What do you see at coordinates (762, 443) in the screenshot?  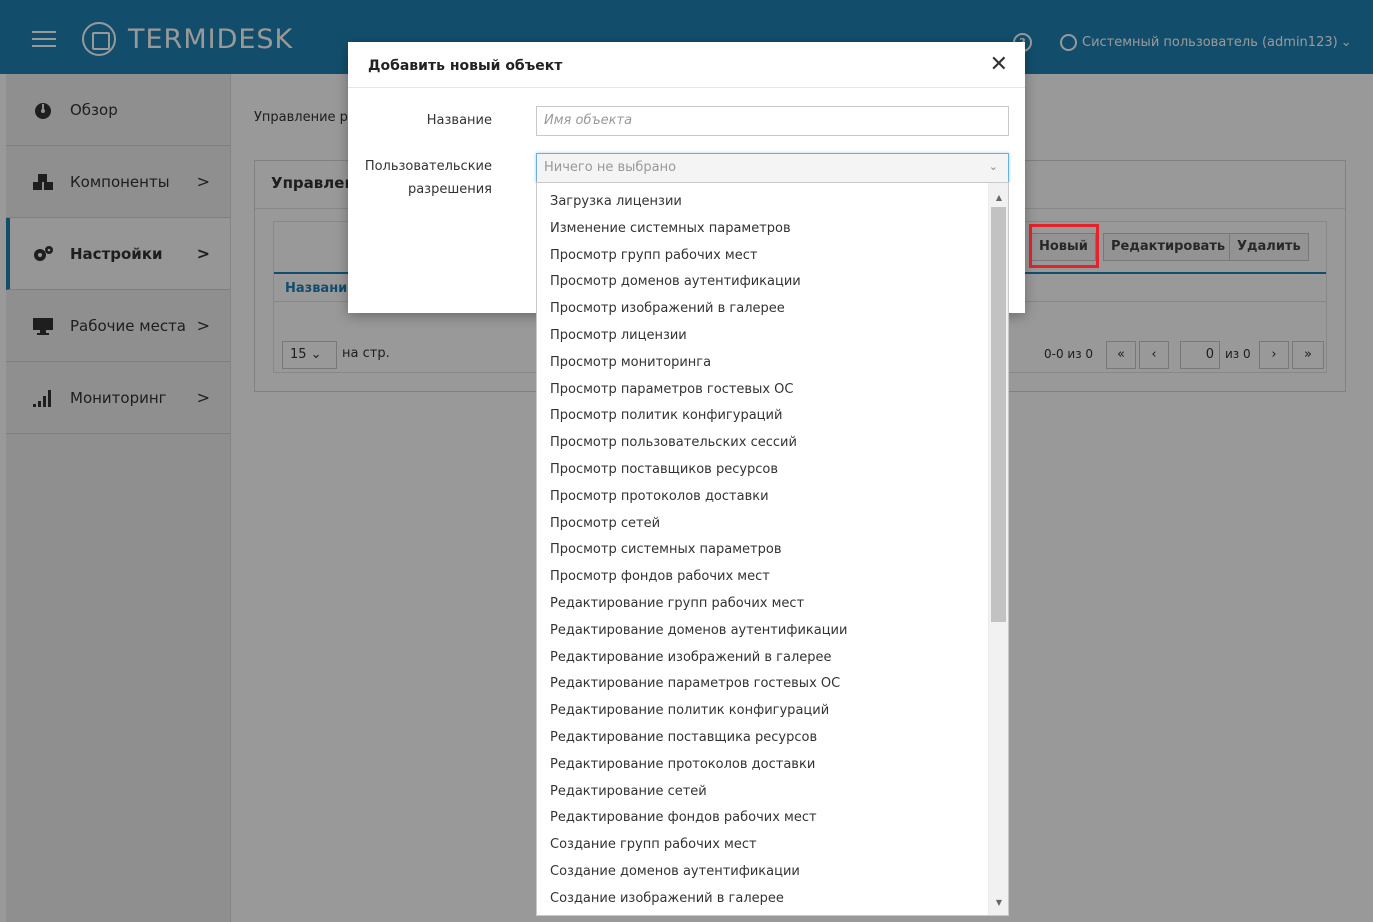 I see `dropdown-option: Просмотр пользовательских сессий` at bounding box center [762, 443].